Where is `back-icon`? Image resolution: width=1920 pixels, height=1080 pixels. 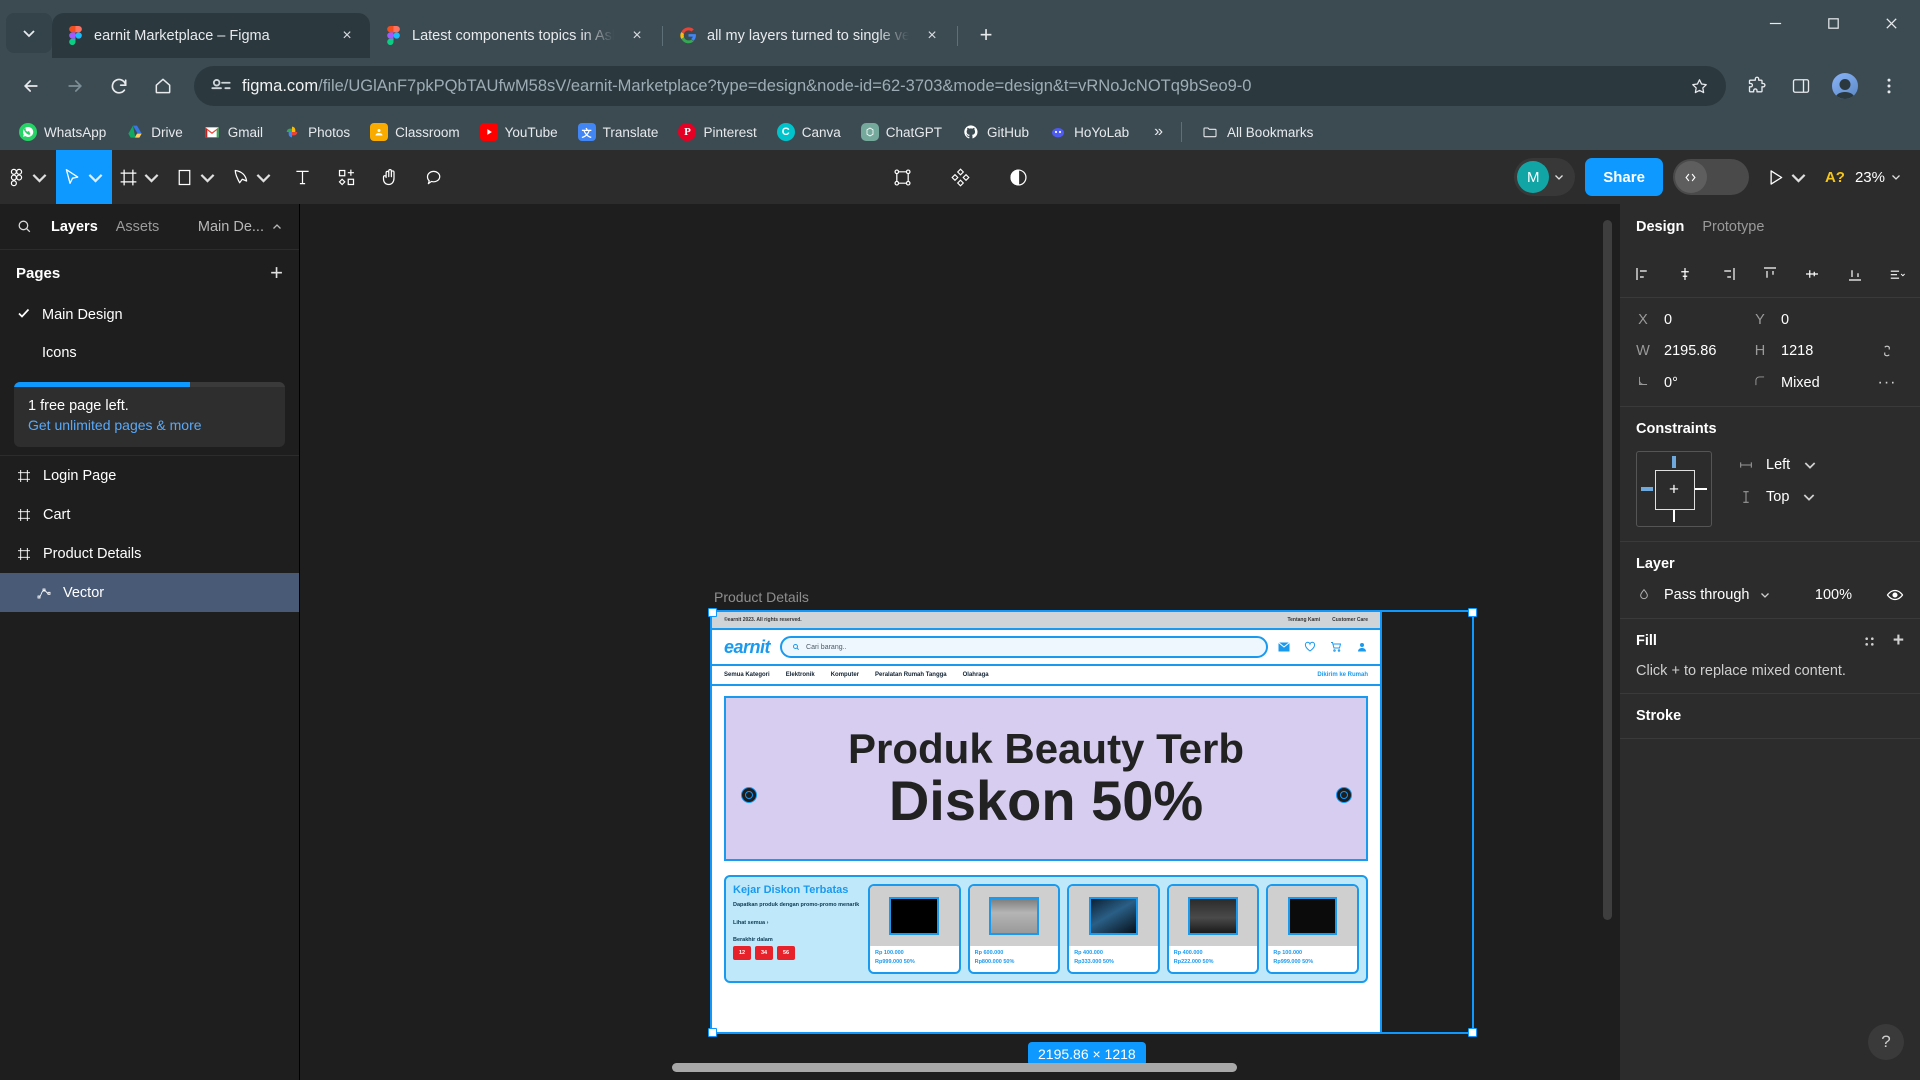
back-icon is located at coordinates (31, 86).